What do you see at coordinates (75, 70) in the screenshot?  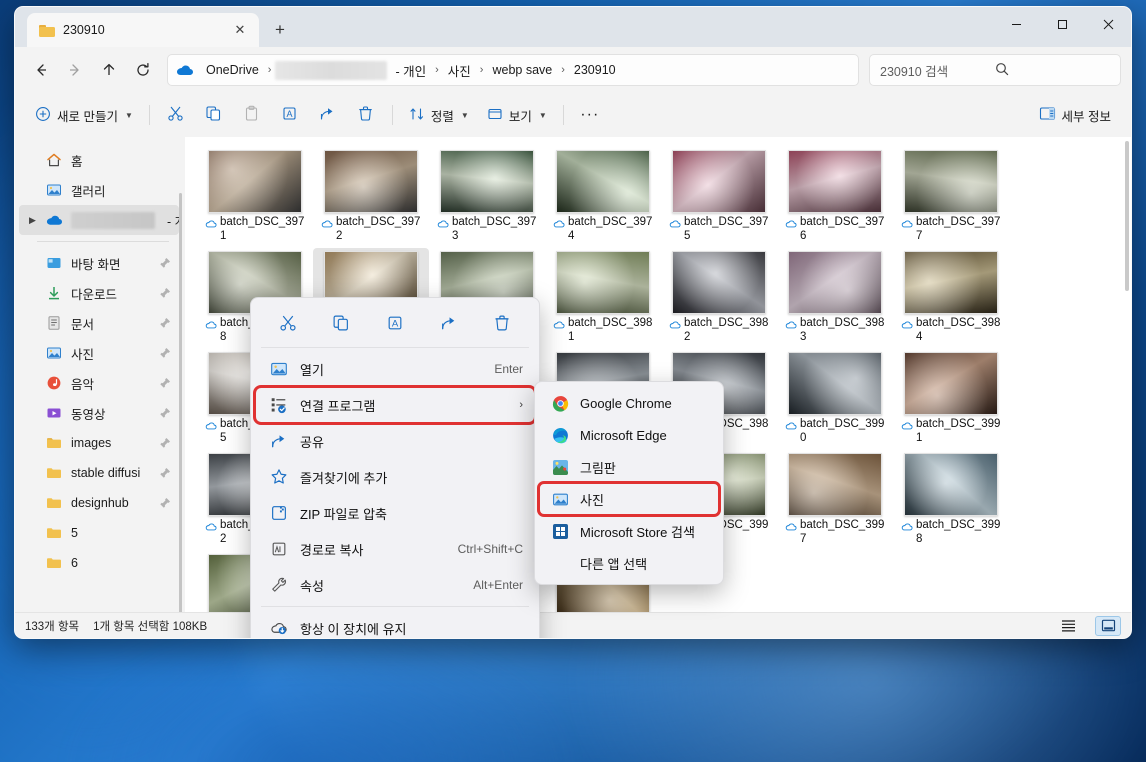 I see `forward-button` at bounding box center [75, 70].